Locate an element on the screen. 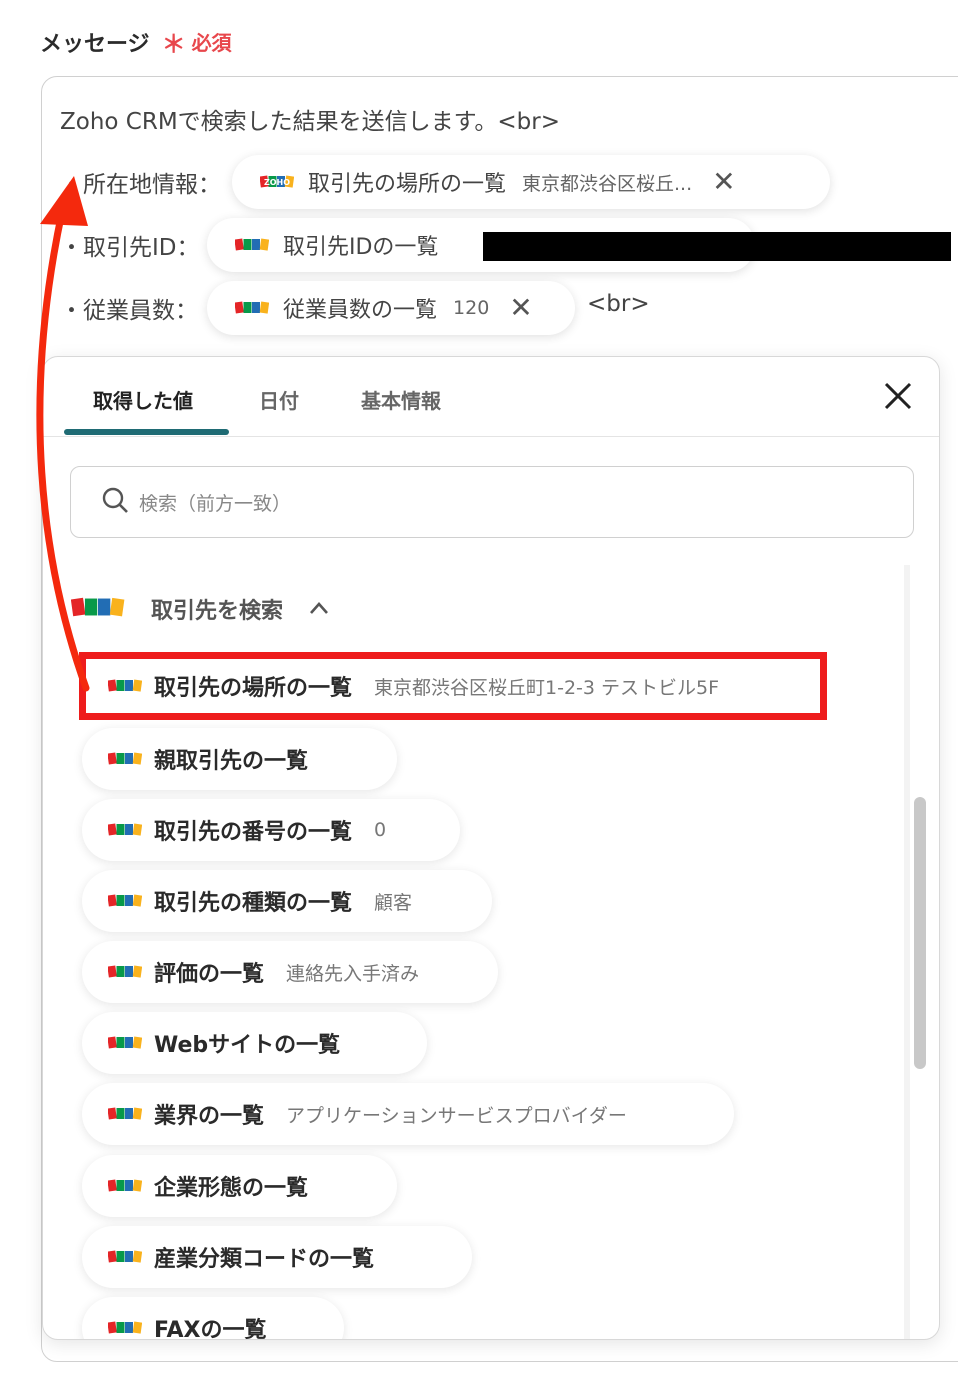 This screenshot has height=1382, width=958. list-item: FAXの一覧 is located at coordinates (213, 1318).